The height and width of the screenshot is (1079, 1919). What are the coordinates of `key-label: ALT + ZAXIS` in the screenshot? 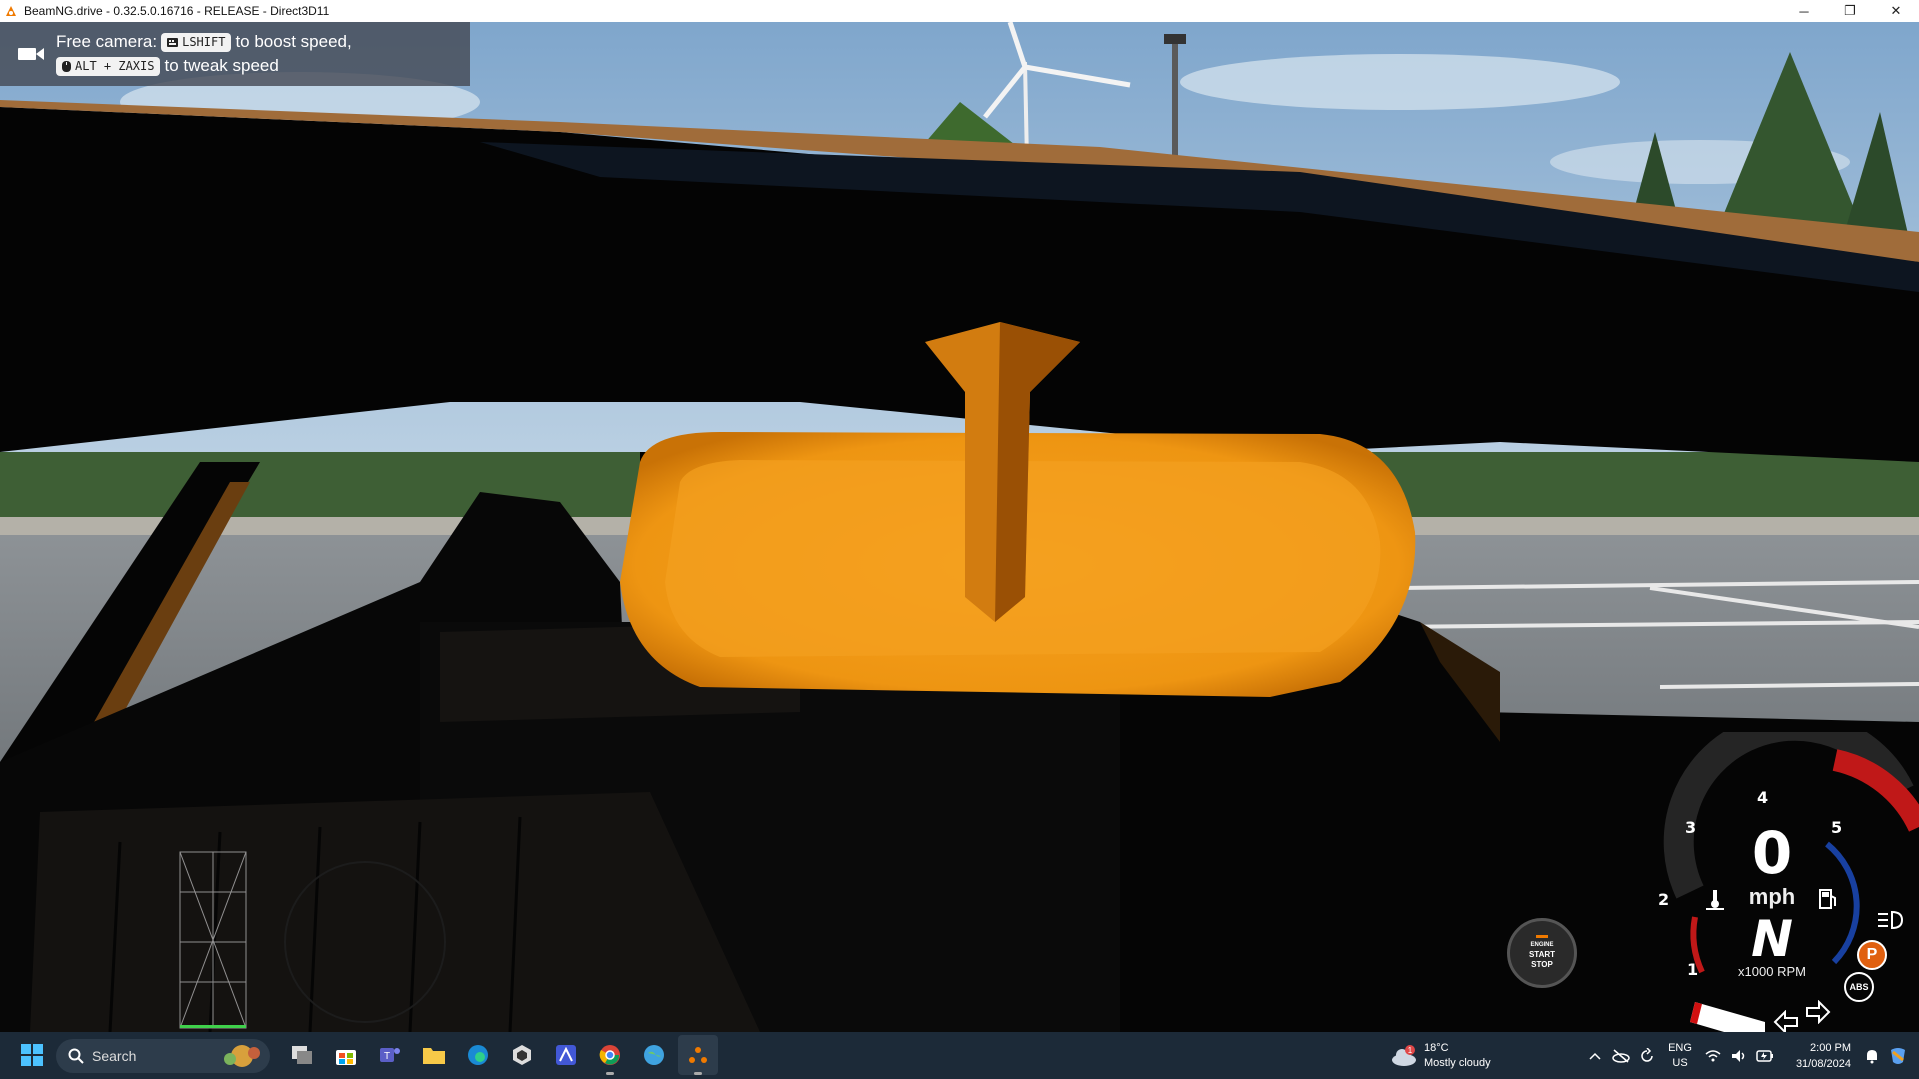 It's located at (115, 66).